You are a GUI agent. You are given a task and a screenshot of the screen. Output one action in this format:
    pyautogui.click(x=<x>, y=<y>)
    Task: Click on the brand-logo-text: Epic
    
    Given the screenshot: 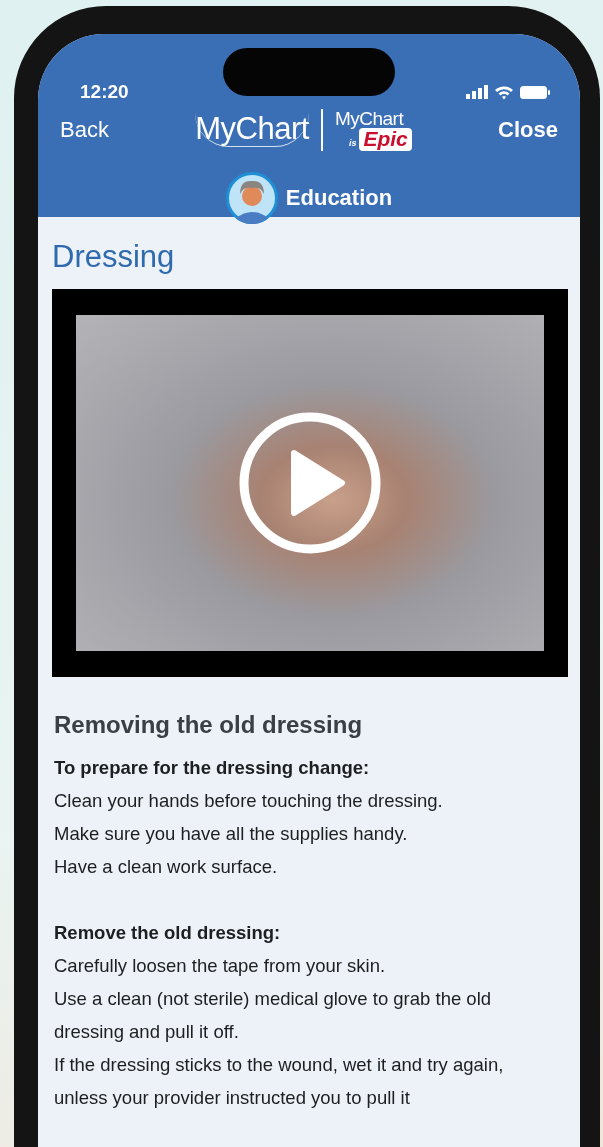 What is the action you would take?
    pyautogui.click(x=385, y=139)
    